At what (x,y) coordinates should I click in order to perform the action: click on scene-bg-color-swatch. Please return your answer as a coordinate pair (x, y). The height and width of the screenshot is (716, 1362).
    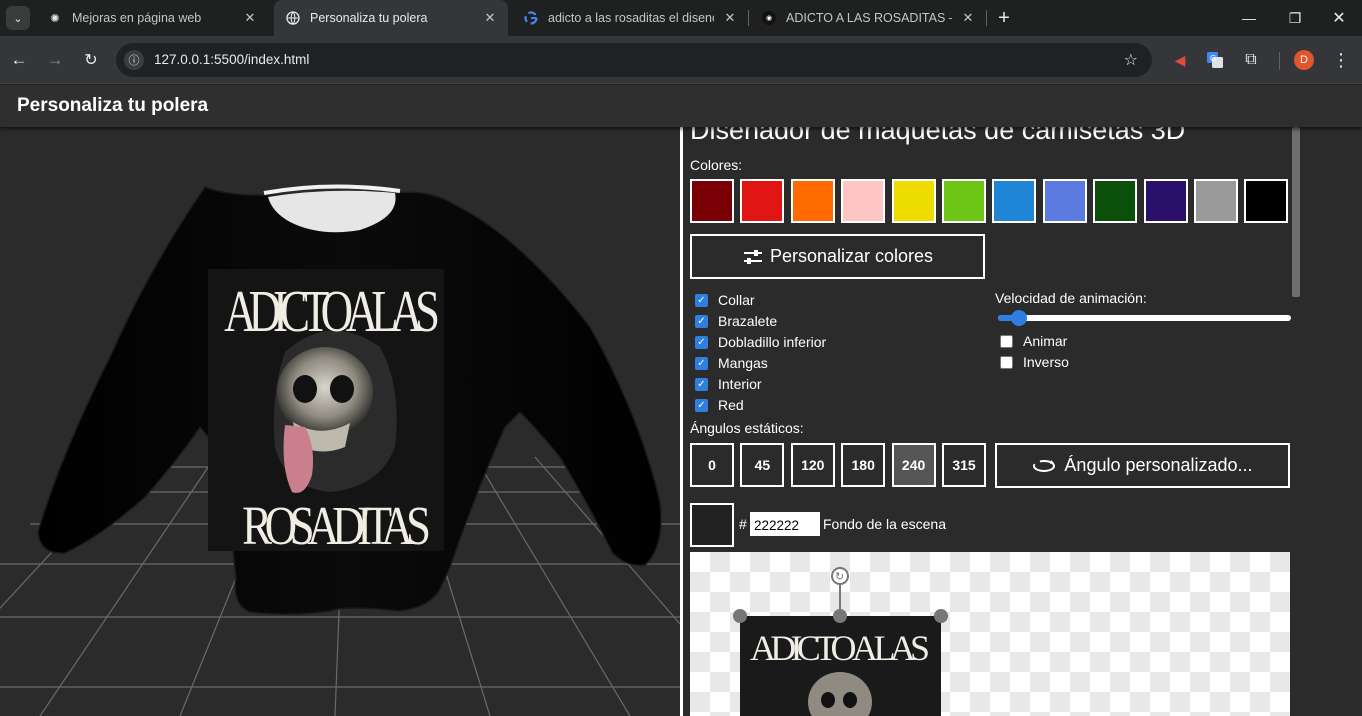
    Looking at the image, I should click on (712, 525).